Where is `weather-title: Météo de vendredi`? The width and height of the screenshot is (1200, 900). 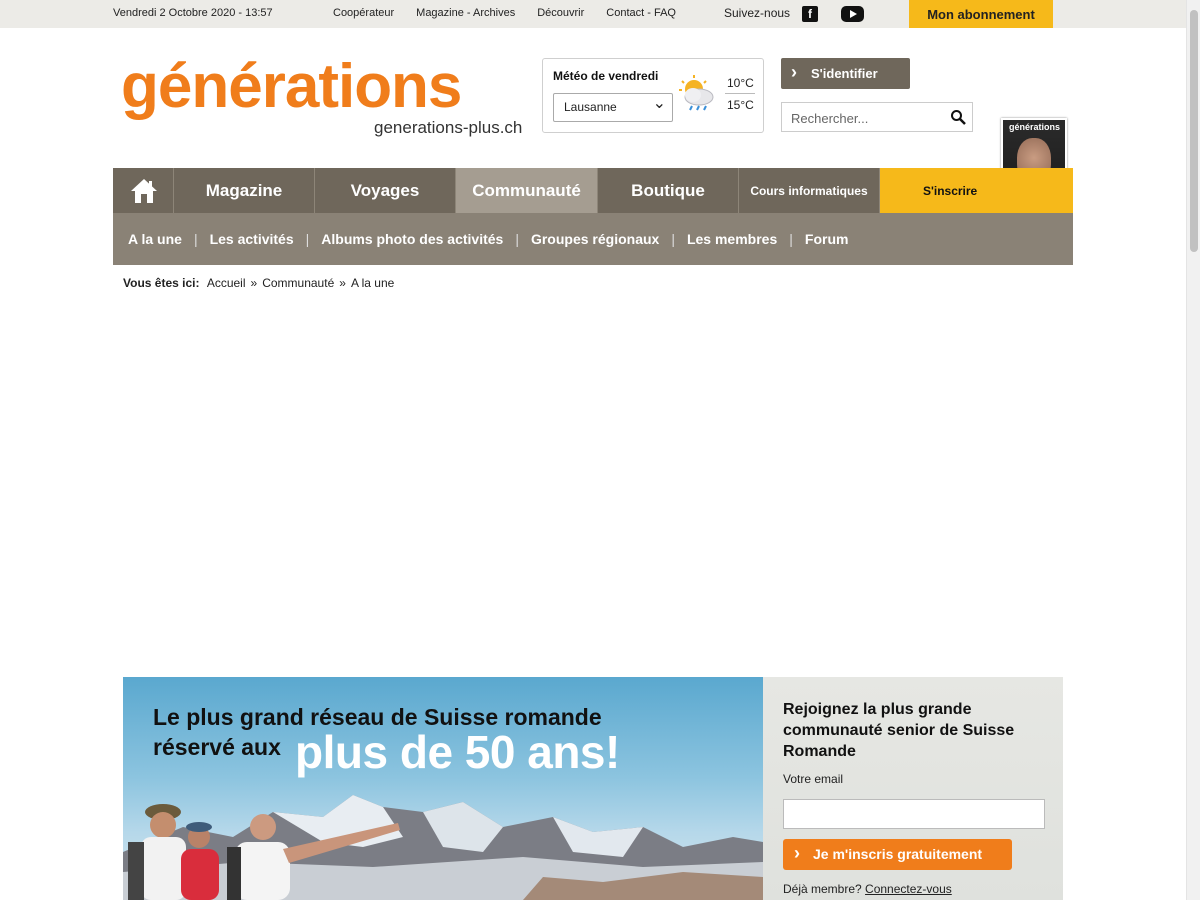 weather-title: Météo de vendredi is located at coordinates (606, 76).